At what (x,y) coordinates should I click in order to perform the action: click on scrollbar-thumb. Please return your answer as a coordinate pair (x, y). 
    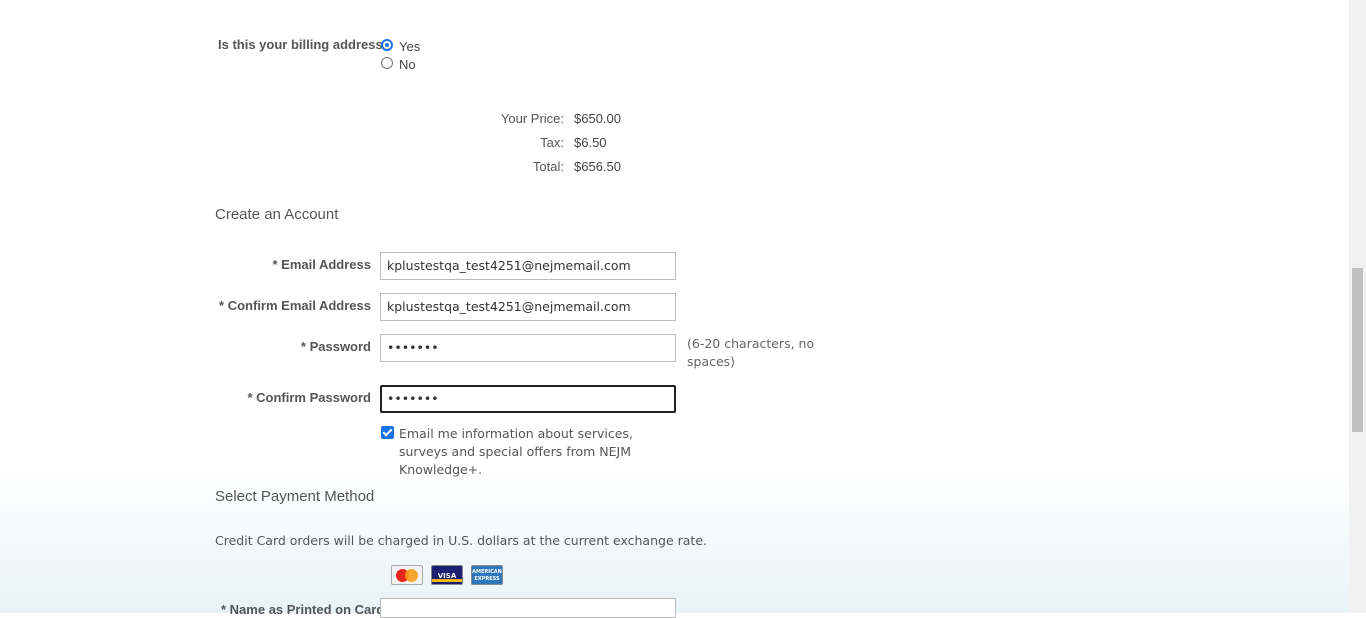
    Looking at the image, I should click on (1357, 350).